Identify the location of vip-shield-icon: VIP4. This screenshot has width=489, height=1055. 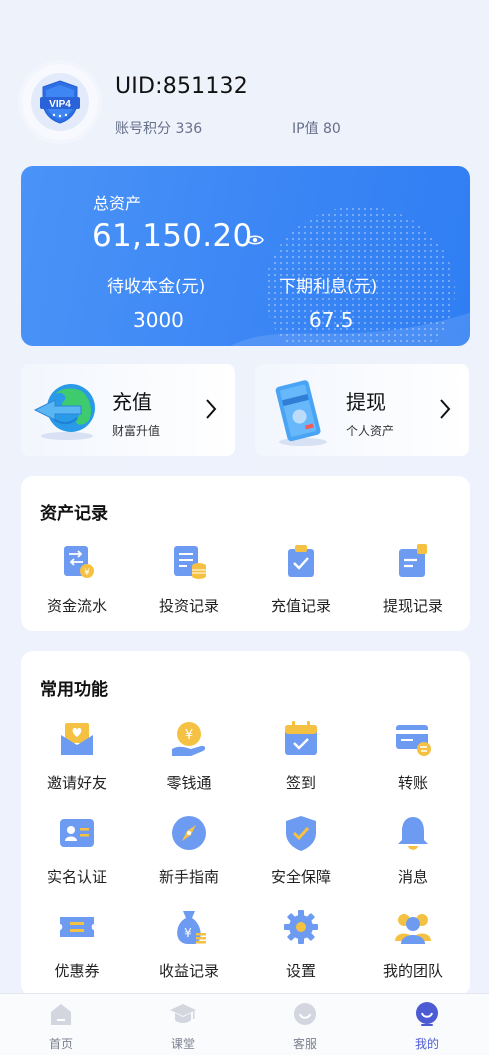
(60, 102).